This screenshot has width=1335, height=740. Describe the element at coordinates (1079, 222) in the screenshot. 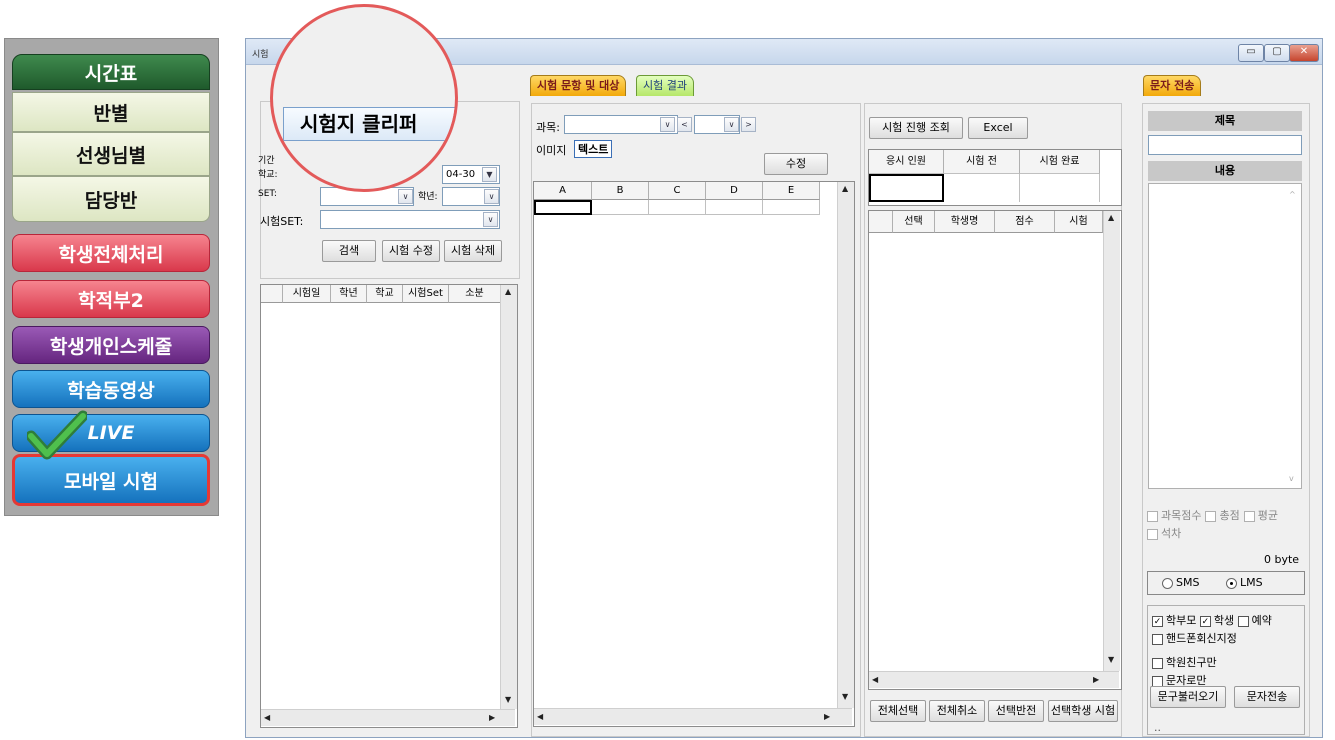

I see `col-test: 시험` at that location.